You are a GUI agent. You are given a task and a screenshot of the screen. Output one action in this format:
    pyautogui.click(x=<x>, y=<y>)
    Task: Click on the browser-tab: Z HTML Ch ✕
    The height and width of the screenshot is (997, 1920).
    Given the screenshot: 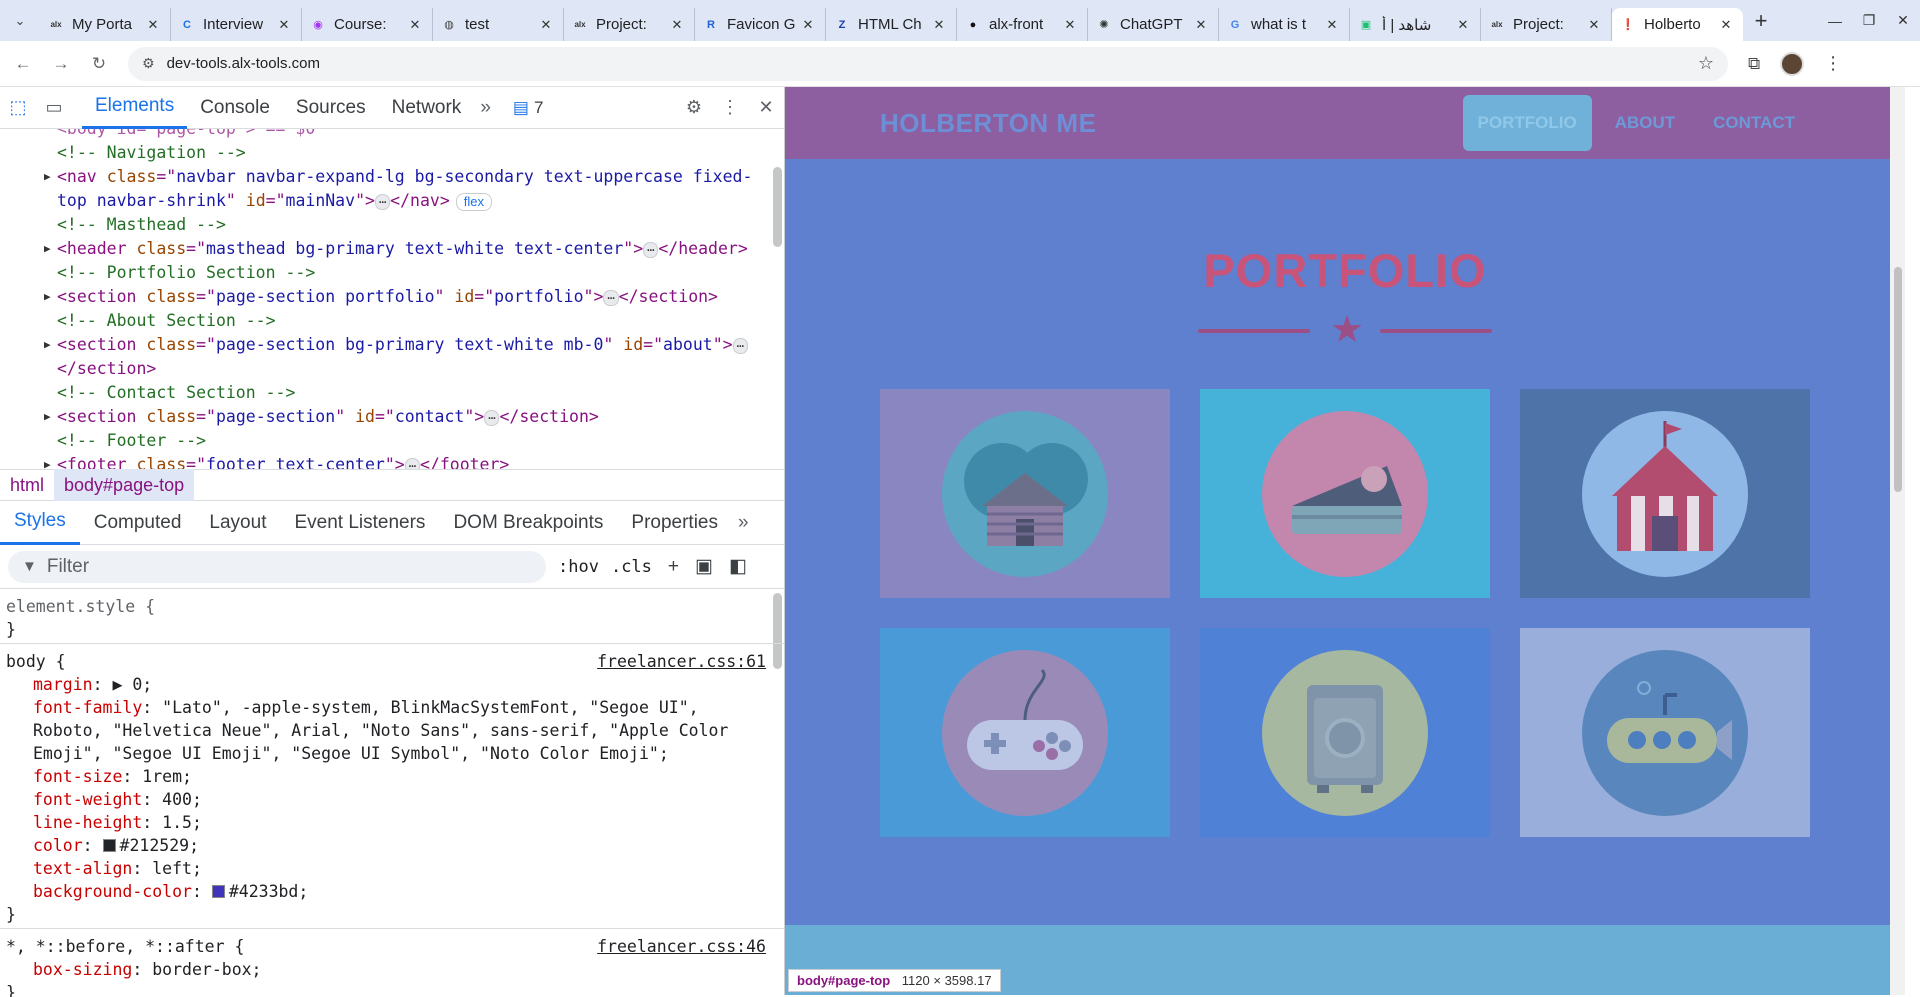 What is the action you would take?
    pyautogui.click(x=891, y=24)
    